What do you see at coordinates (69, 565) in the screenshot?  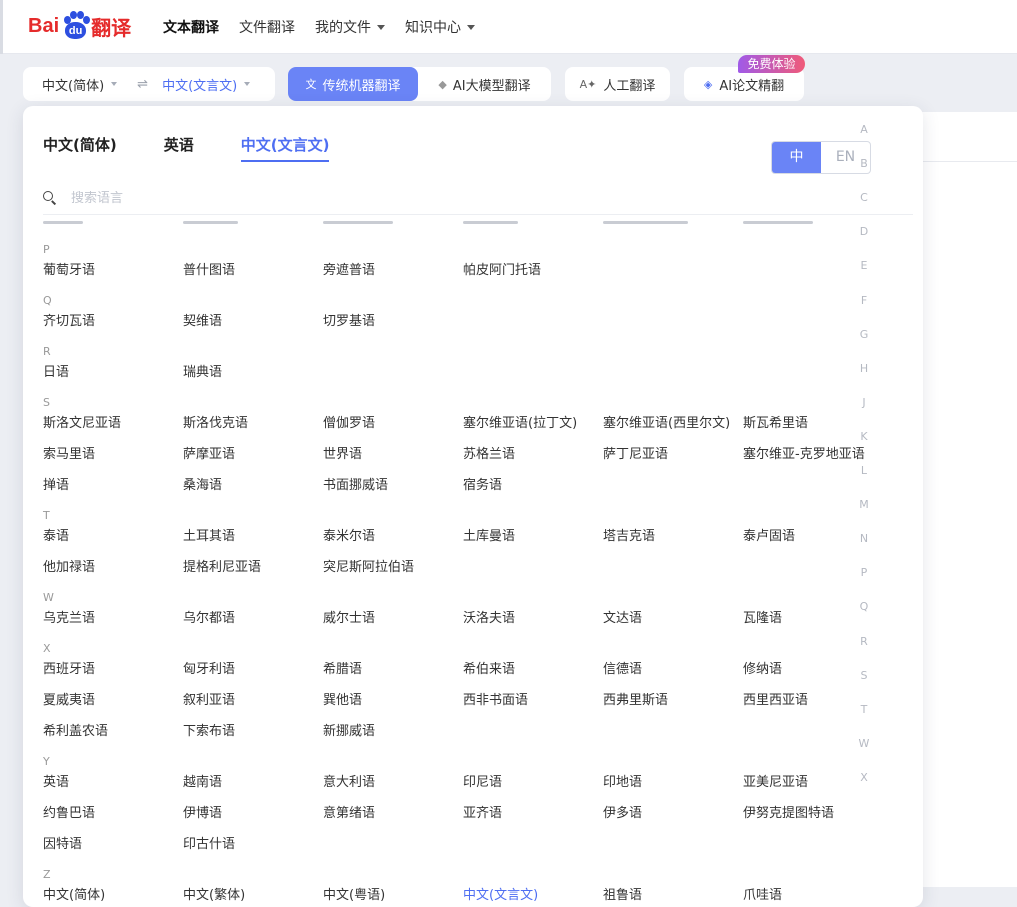 I see `language-option: 他加禄语` at bounding box center [69, 565].